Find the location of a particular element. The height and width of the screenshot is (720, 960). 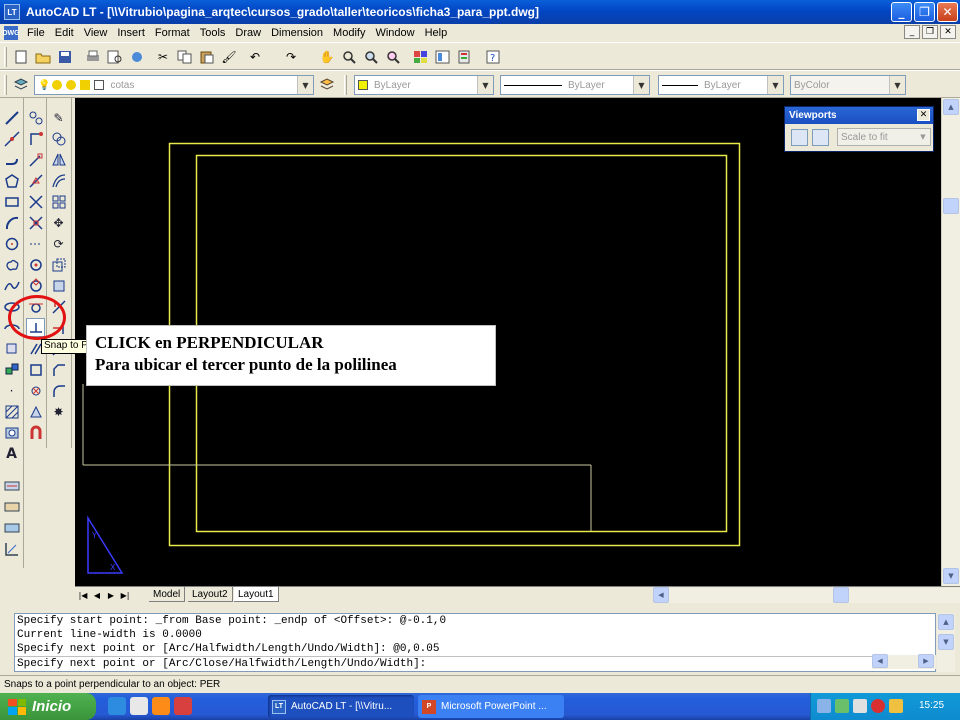

chamfer-icon is located at coordinates (58, 369).